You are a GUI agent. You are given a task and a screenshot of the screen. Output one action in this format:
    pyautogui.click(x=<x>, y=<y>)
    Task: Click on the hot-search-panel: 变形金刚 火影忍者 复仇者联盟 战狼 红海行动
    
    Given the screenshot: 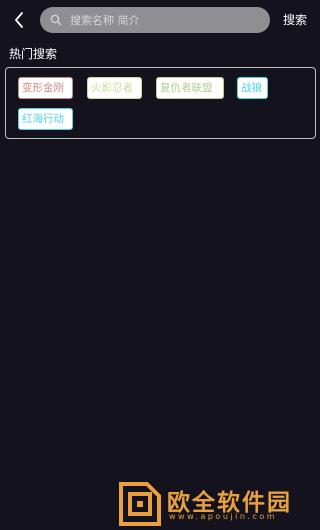 What is the action you would take?
    pyautogui.click(x=160, y=103)
    